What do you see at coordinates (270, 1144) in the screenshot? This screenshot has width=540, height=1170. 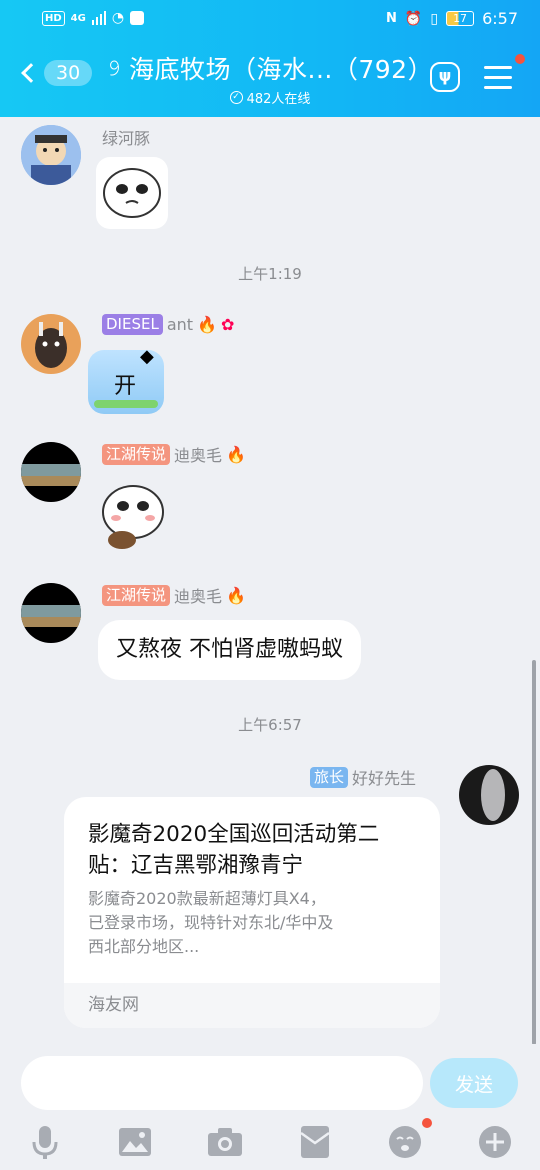 I see `input-toolbar` at bounding box center [270, 1144].